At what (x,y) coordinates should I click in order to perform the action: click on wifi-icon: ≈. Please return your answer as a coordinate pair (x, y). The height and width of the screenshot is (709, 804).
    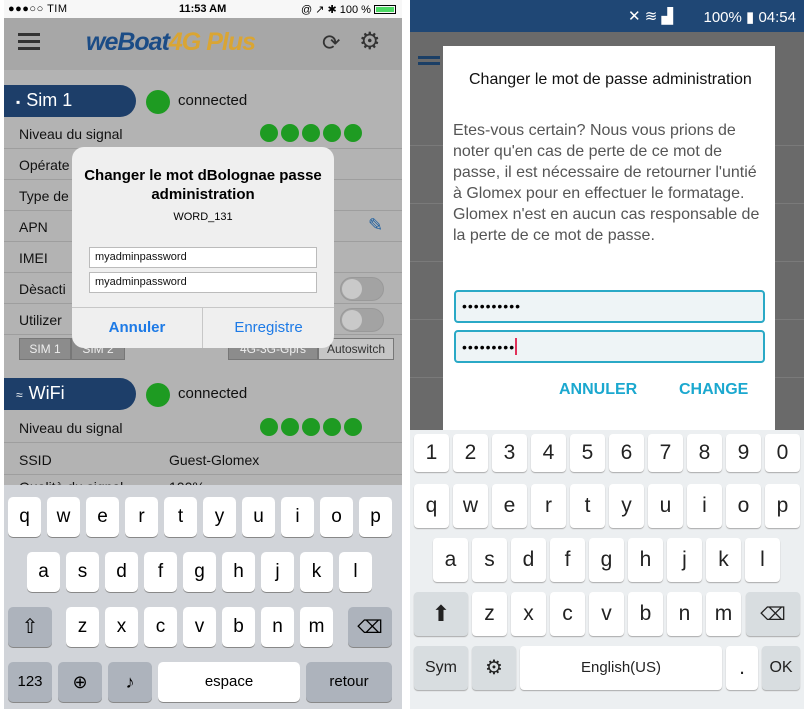
    Looking at the image, I should click on (19, 395).